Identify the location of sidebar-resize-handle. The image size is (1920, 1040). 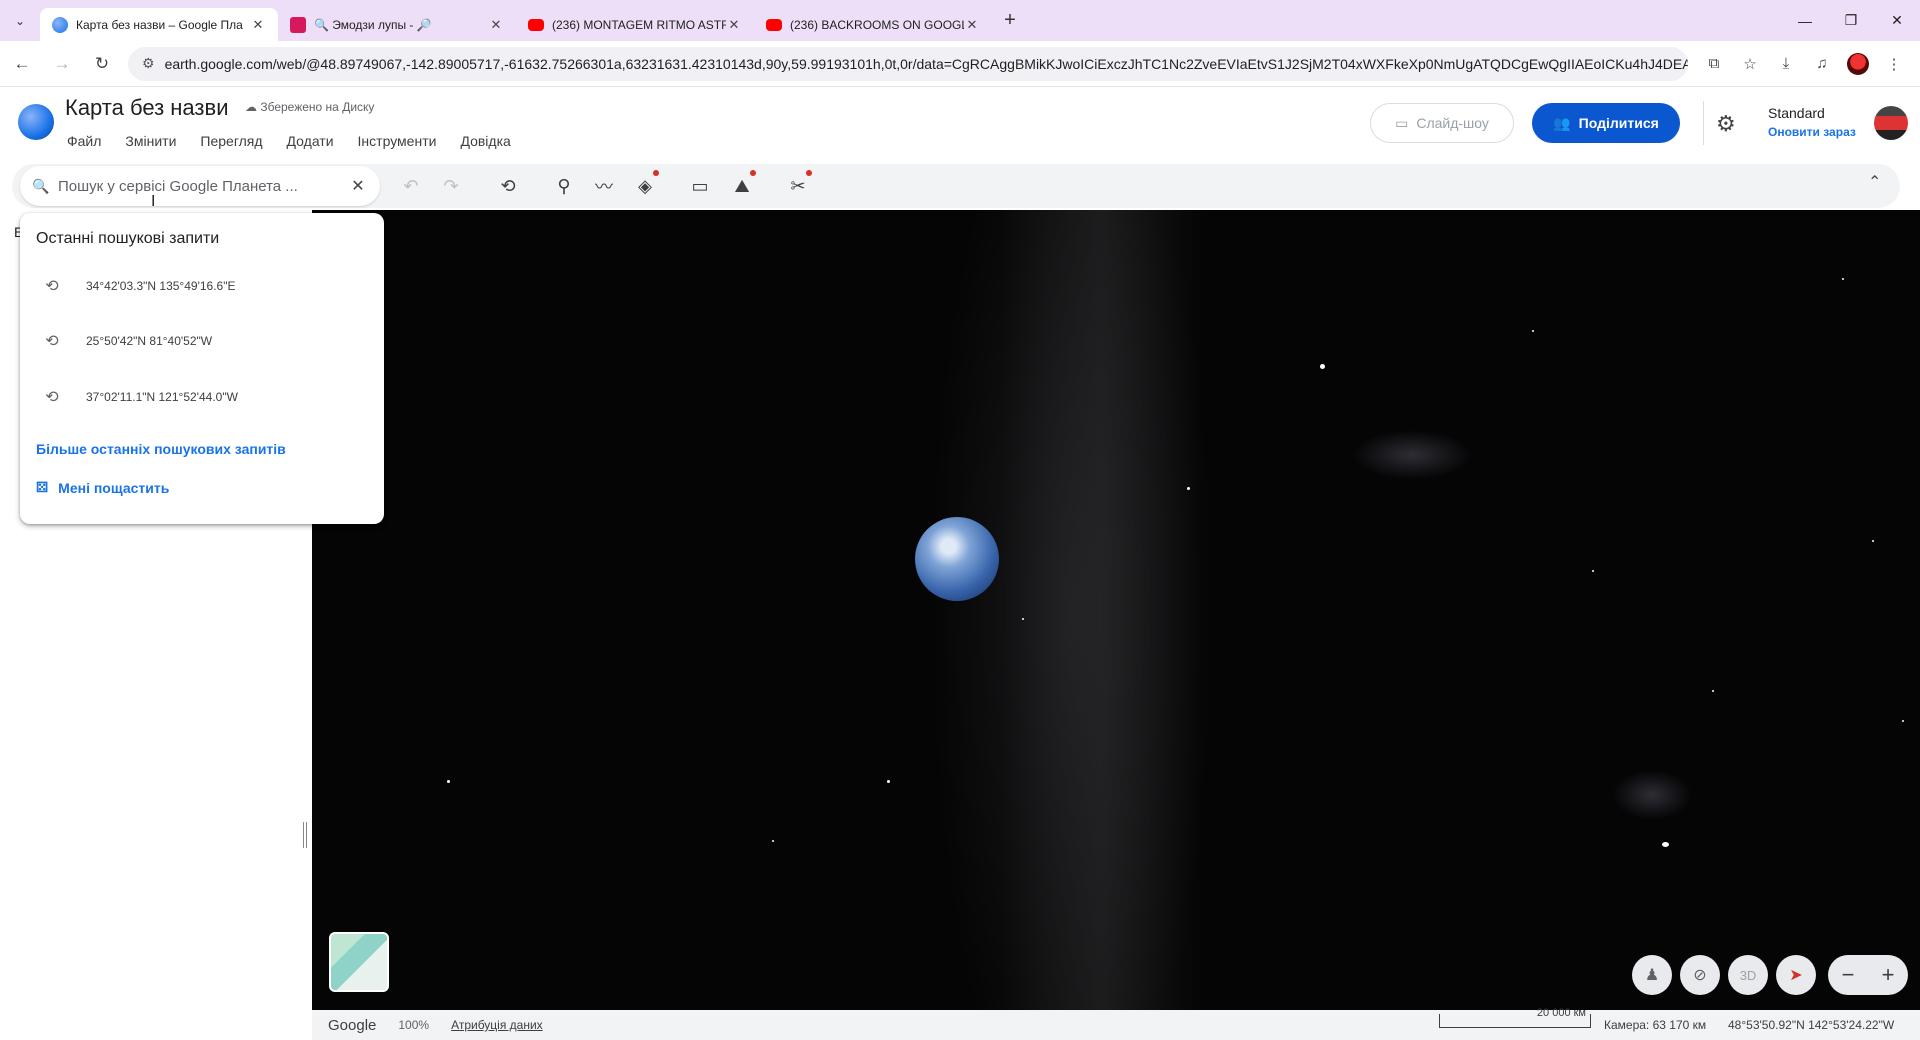
(305, 835).